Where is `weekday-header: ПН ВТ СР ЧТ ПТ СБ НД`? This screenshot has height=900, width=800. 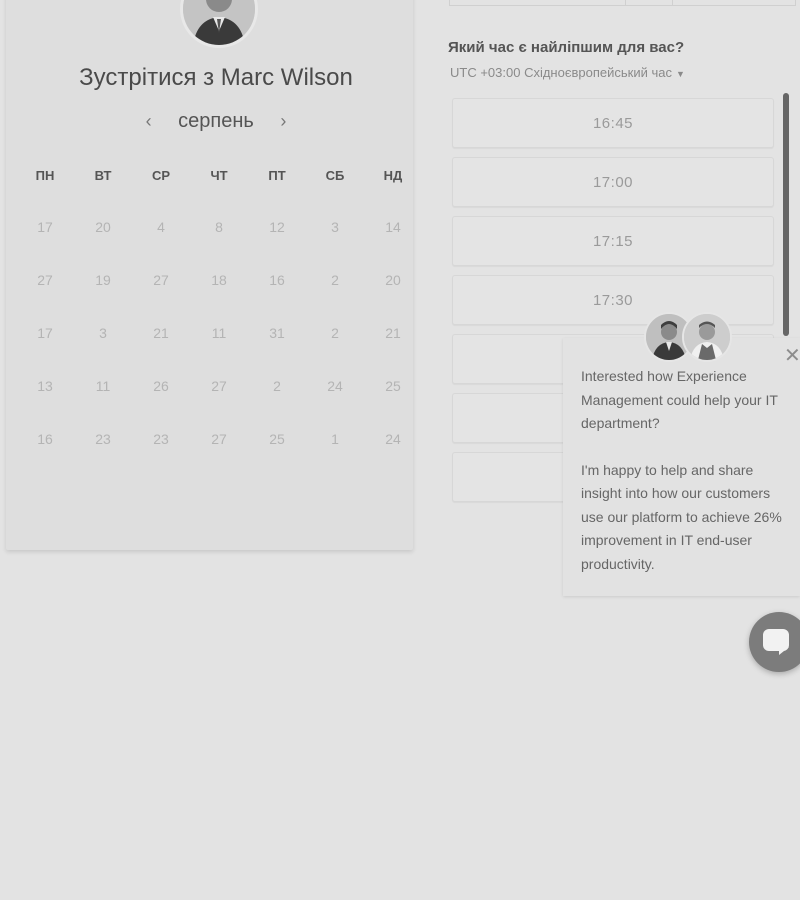 weekday-header: ПН ВТ СР ЧТ ПТ СБ НД is located at coordinates (216, 175).